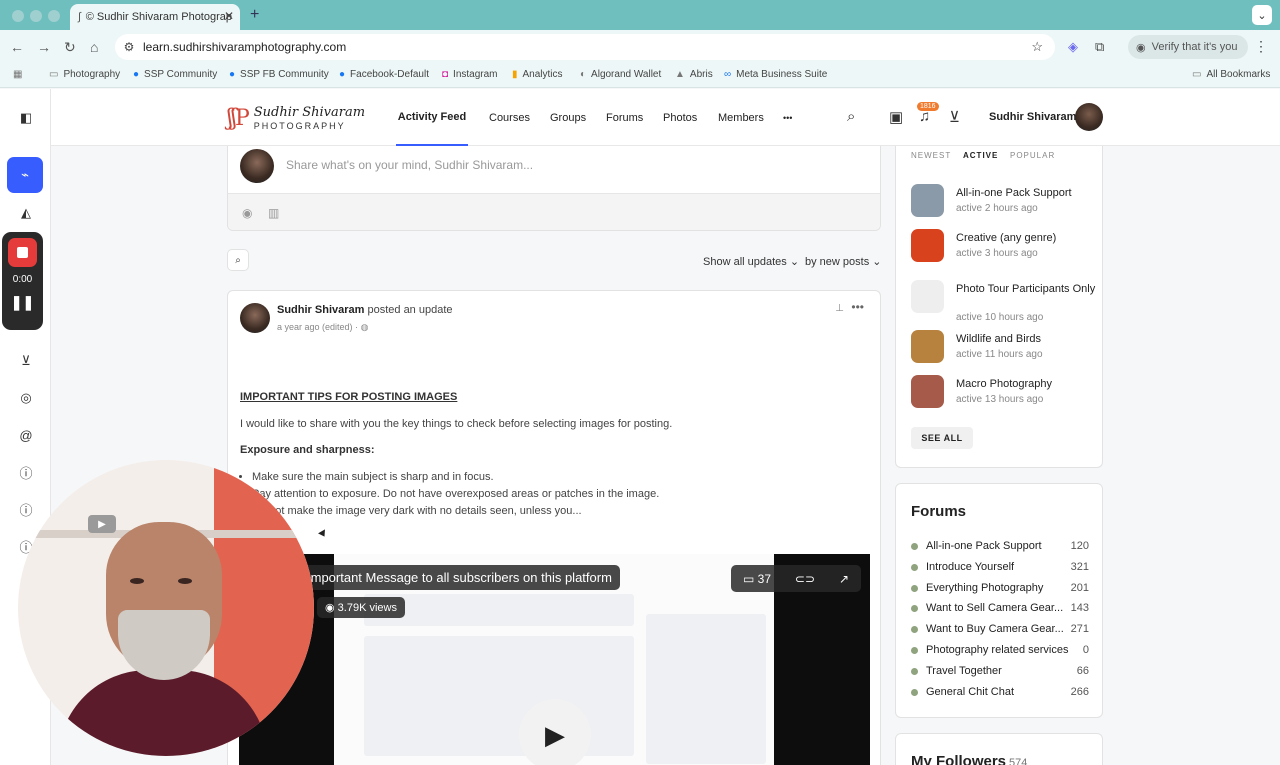  Describe the element at coordinates (999, 354) in the screenshot. I see `group-activity: active 11 hours ago` at that location.